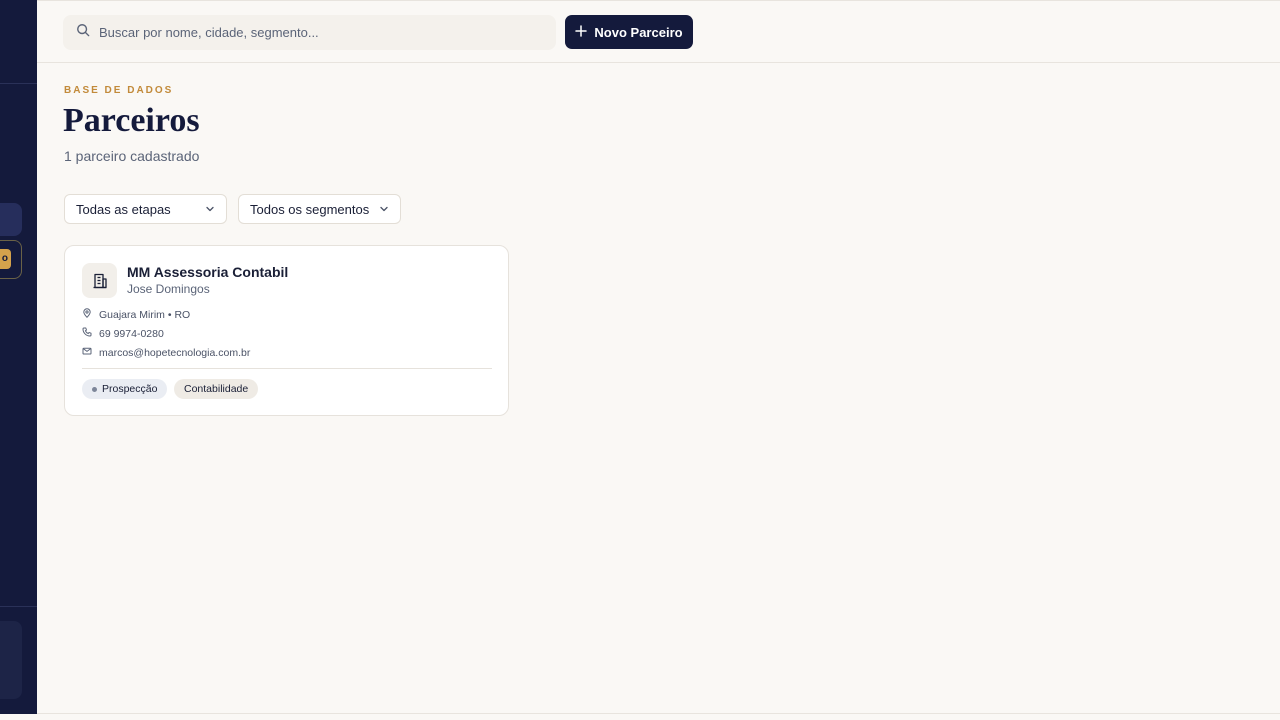 Image resolution: width=1280 pixels, height=720 pixels. I want to click on search-bar, so click(309, 32).